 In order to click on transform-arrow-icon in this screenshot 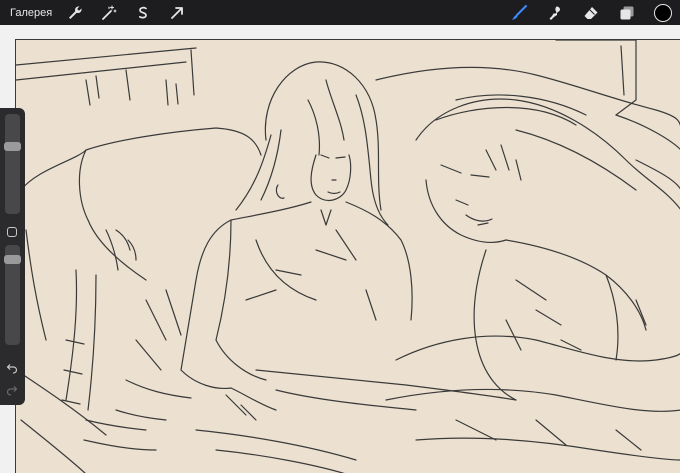, I will do `click(177, 12)`.